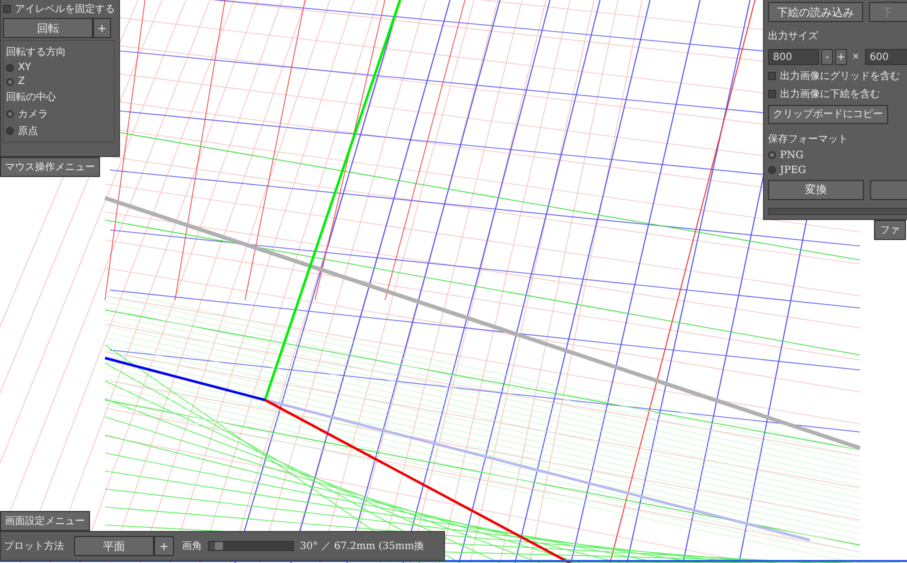 The image size is (907, 563). Describe the element at coordinates (114, 546) in the screenshot. I see `plot-method-button: 平面` at that location.